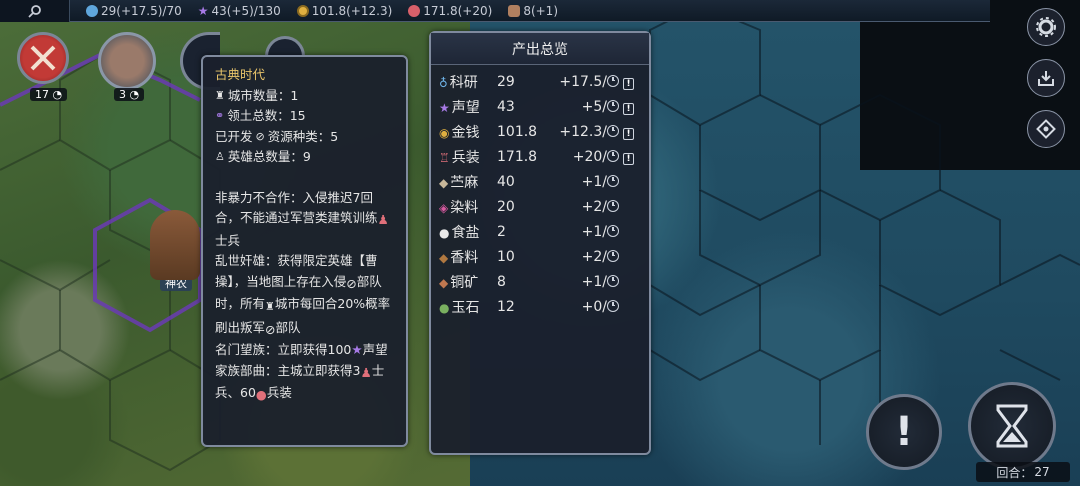 The image size is (1080, 486). I want to click on leader-avatar-count: 3 ◔, so click(129, 94).